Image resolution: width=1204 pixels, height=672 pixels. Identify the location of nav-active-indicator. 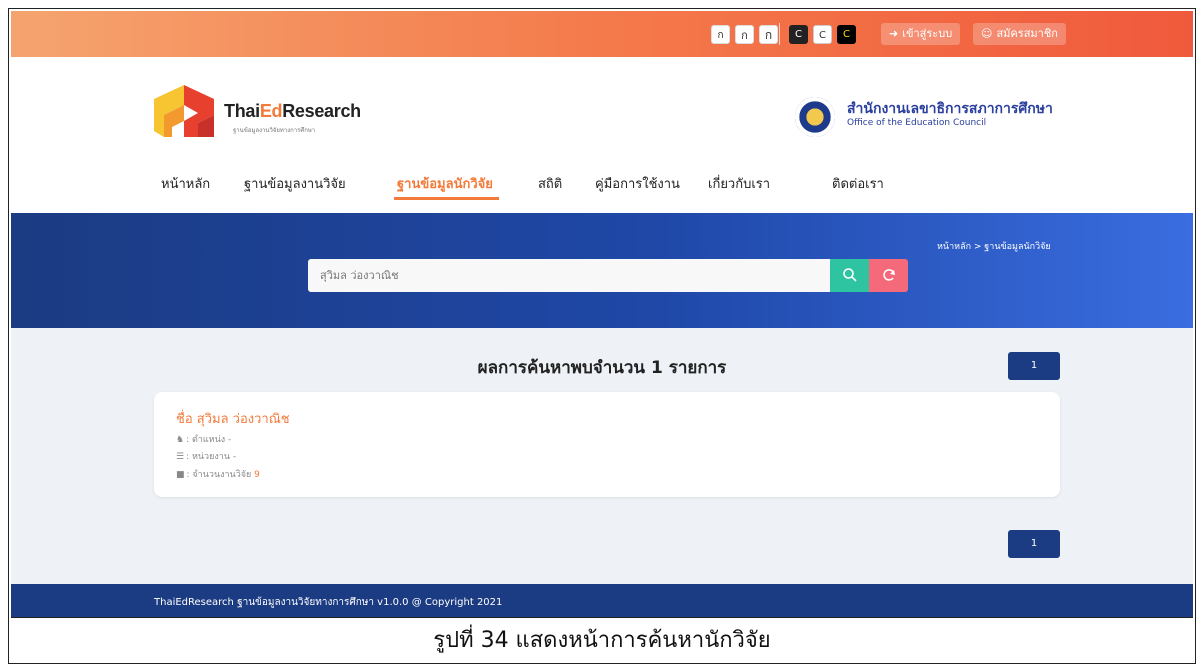
(446, 198).